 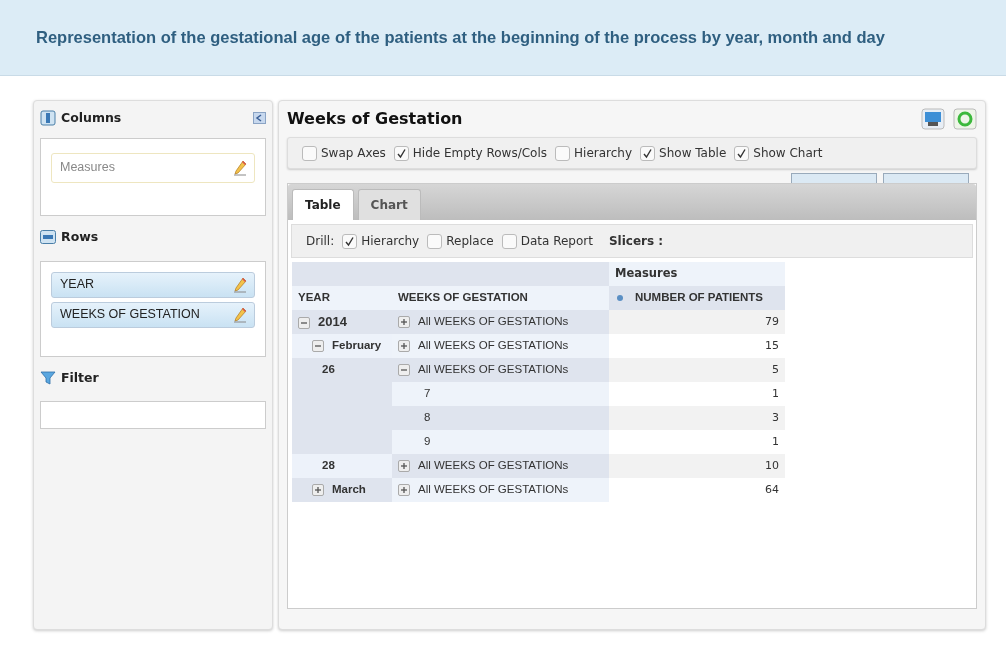 I want to click on row-header: 7, so click(x=500, y=394).